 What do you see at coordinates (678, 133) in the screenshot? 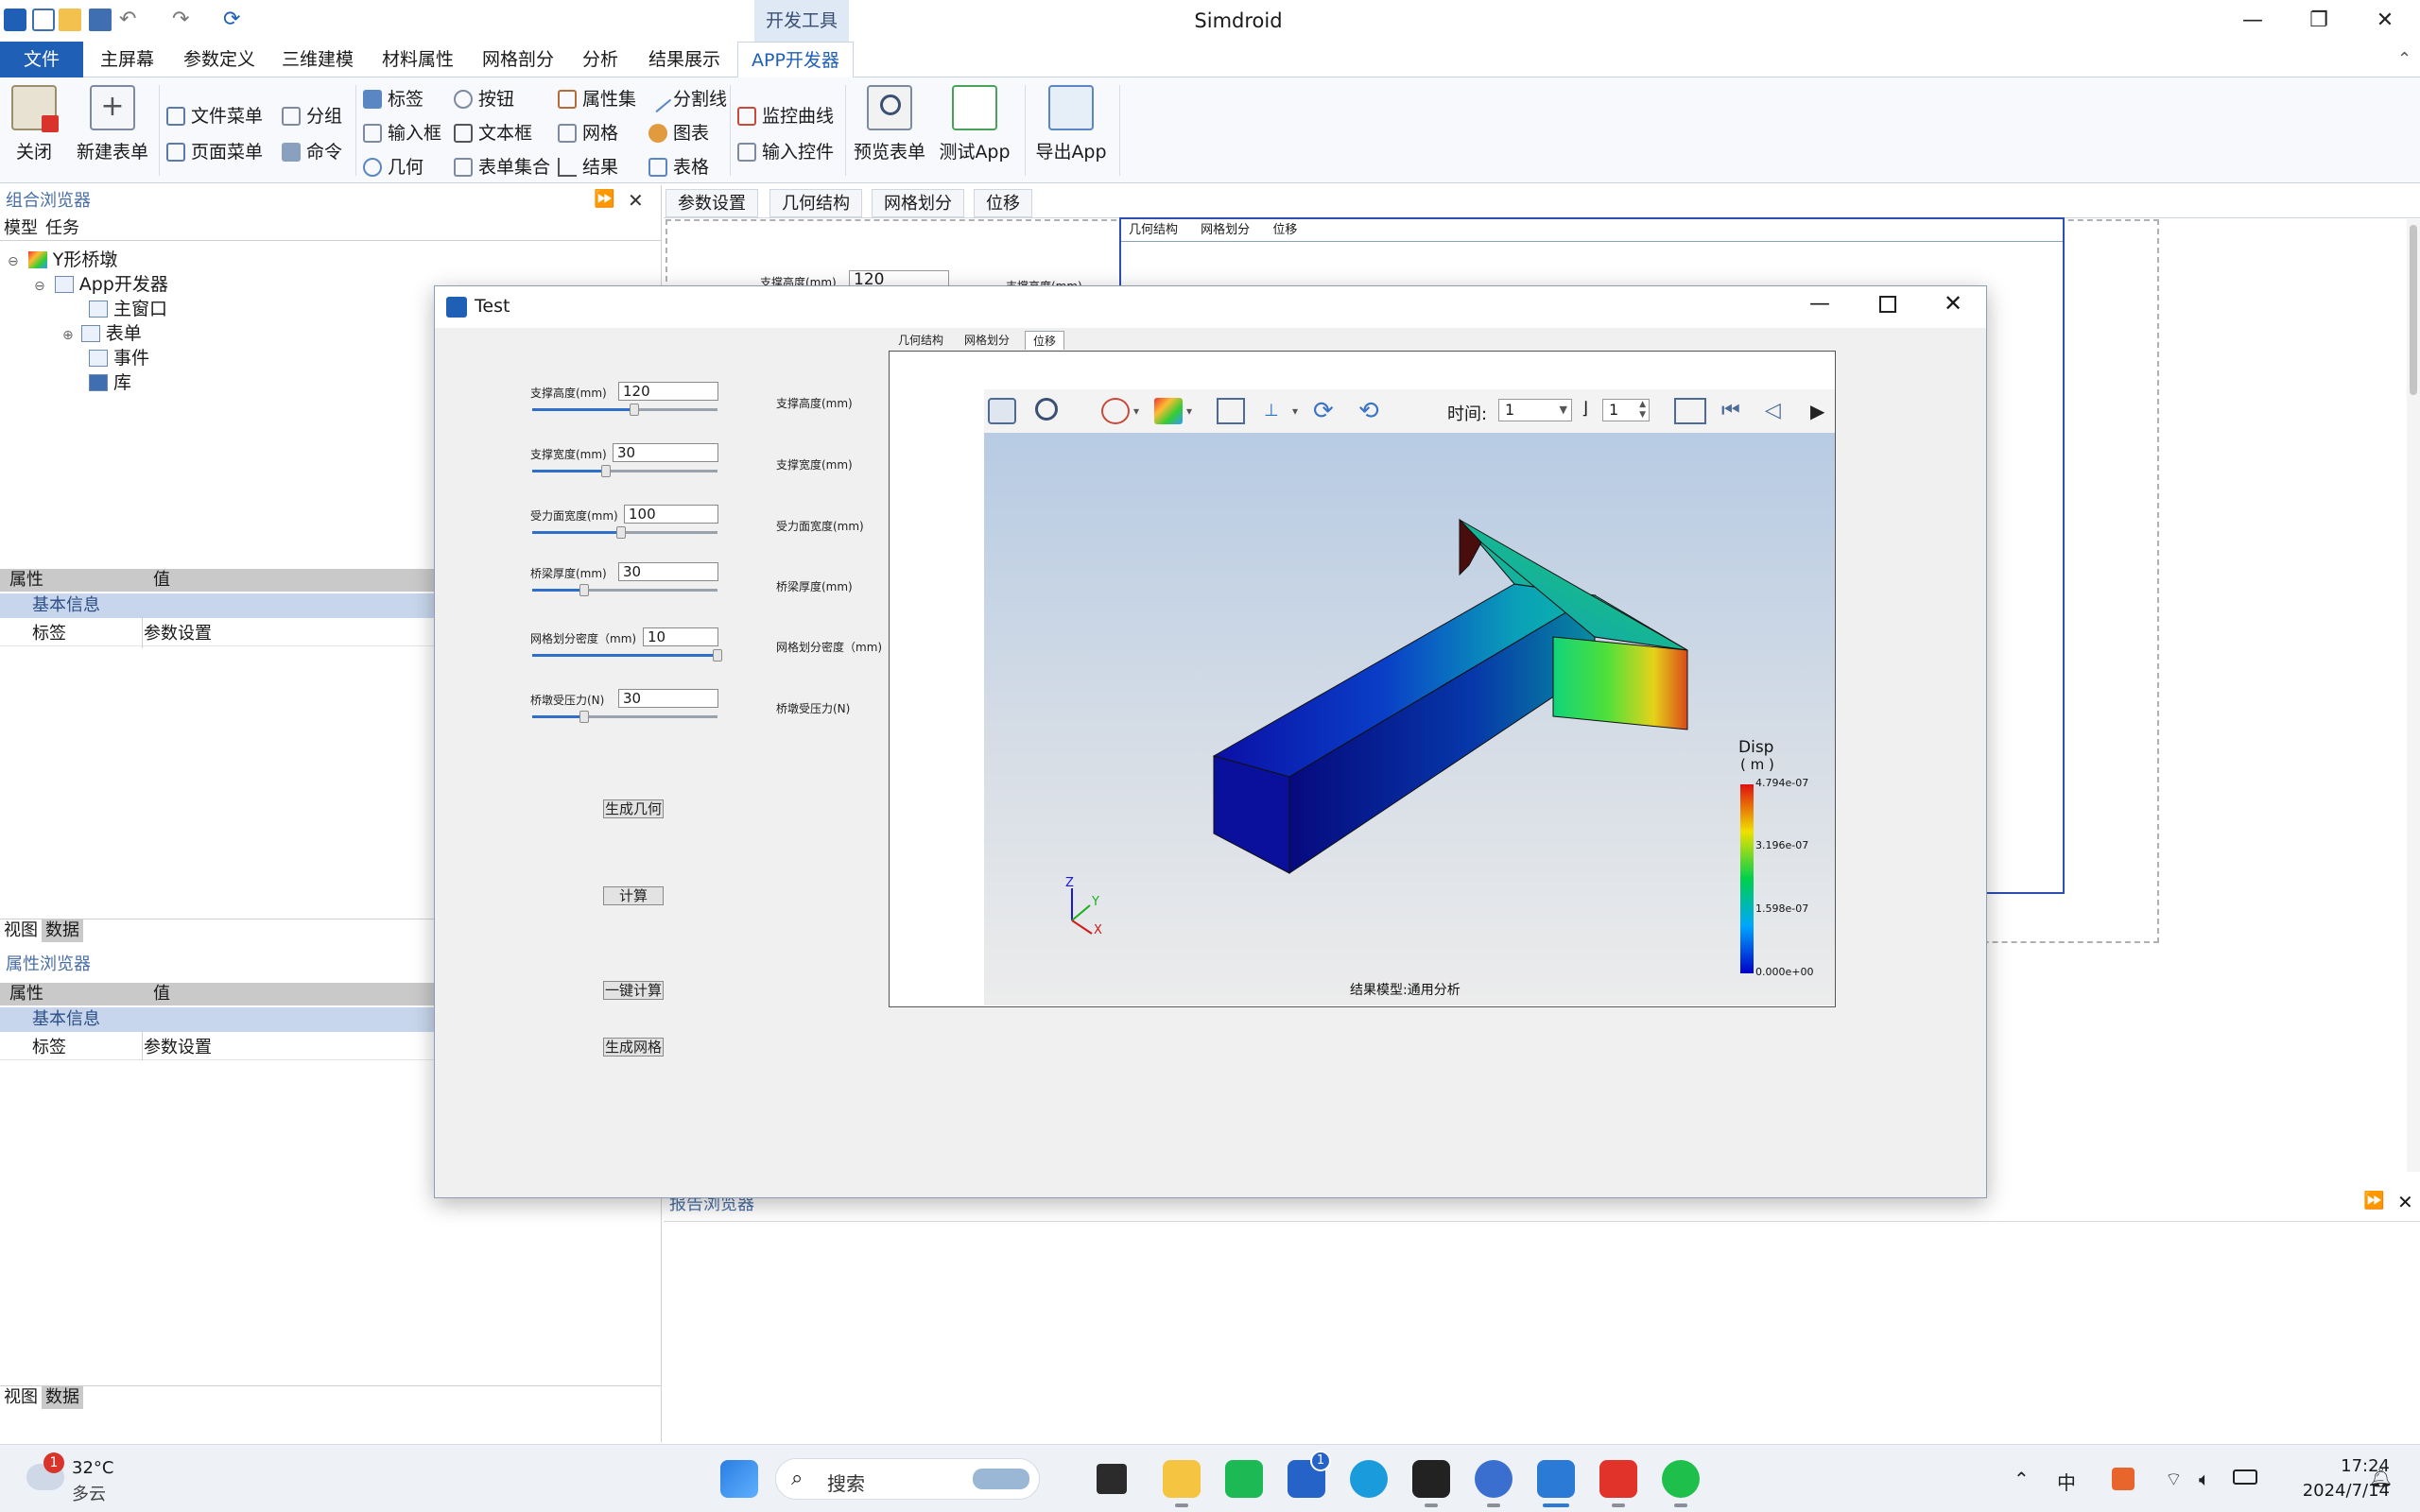
I see `chart-button: 图表` at bounding box center [678, 133].